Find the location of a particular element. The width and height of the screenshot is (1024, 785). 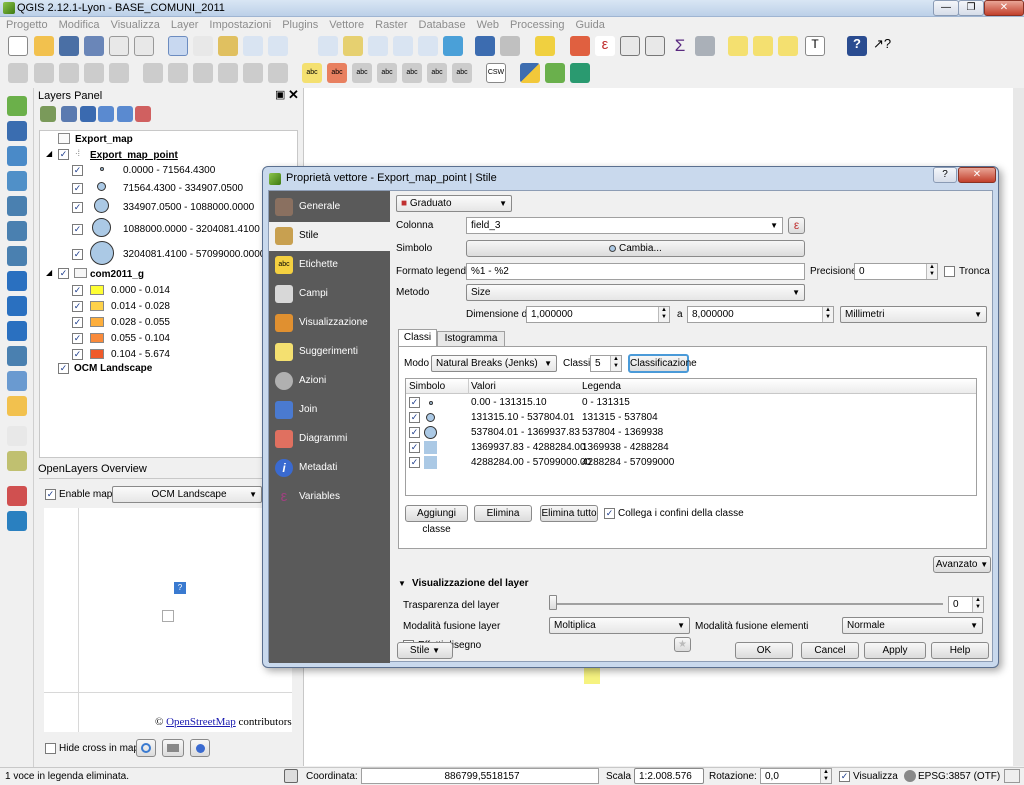

remove-layer-icon is located at coordinates (143, 114).